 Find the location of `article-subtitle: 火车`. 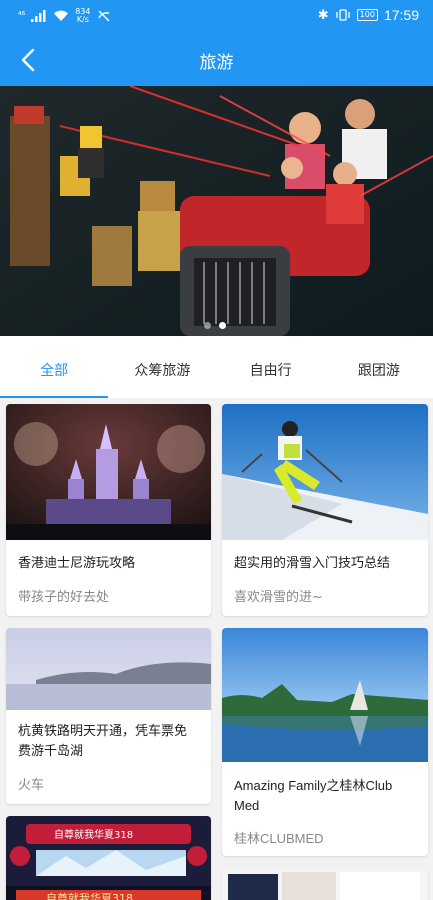

article-subtitle: 火车 is located at coordinates (31, 785).